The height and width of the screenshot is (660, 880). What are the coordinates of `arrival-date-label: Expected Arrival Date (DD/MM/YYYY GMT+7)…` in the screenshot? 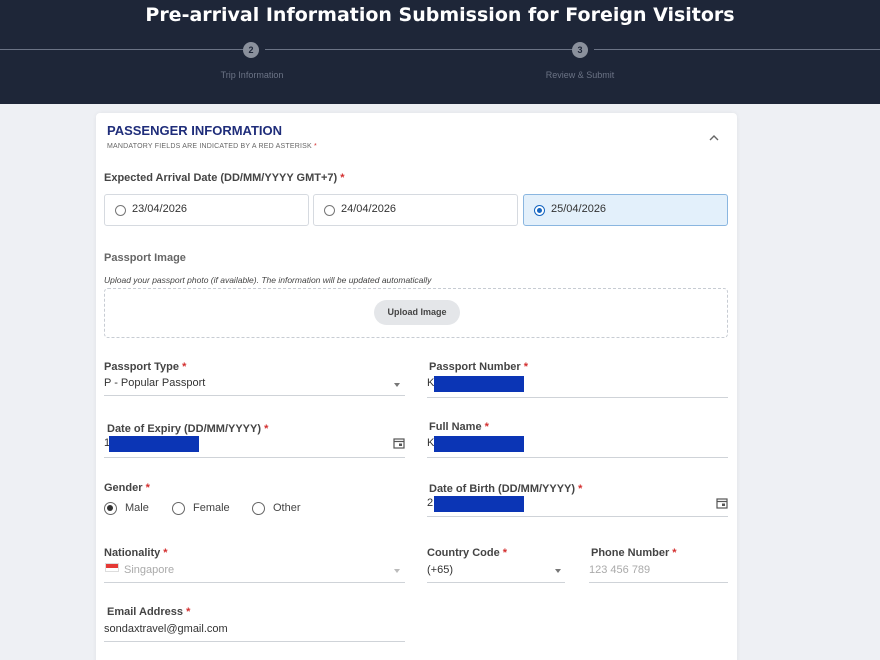 It's located at (224, 178).